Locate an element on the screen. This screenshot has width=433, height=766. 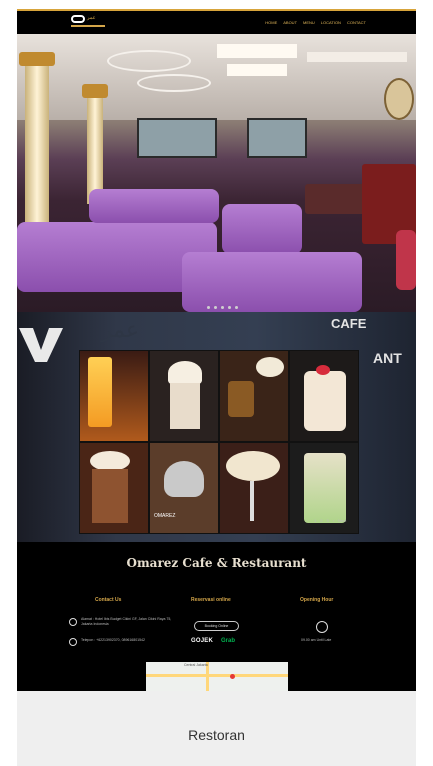
site-logo: عمر is located at coordinates (88, 23).